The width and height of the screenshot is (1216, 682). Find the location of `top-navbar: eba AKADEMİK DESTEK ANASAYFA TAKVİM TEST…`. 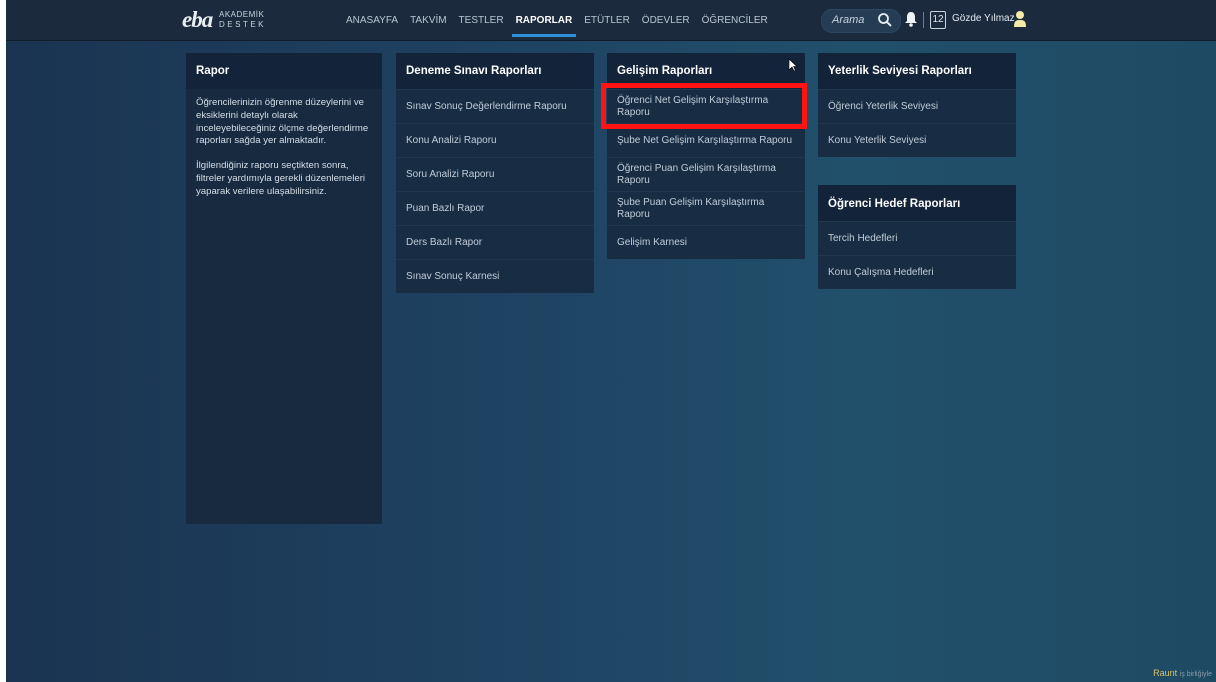

top-navbar: eba AKADEMİK DESTEK ANASAYFA TAKVİM TEST… is located at coordinates (611, 20).